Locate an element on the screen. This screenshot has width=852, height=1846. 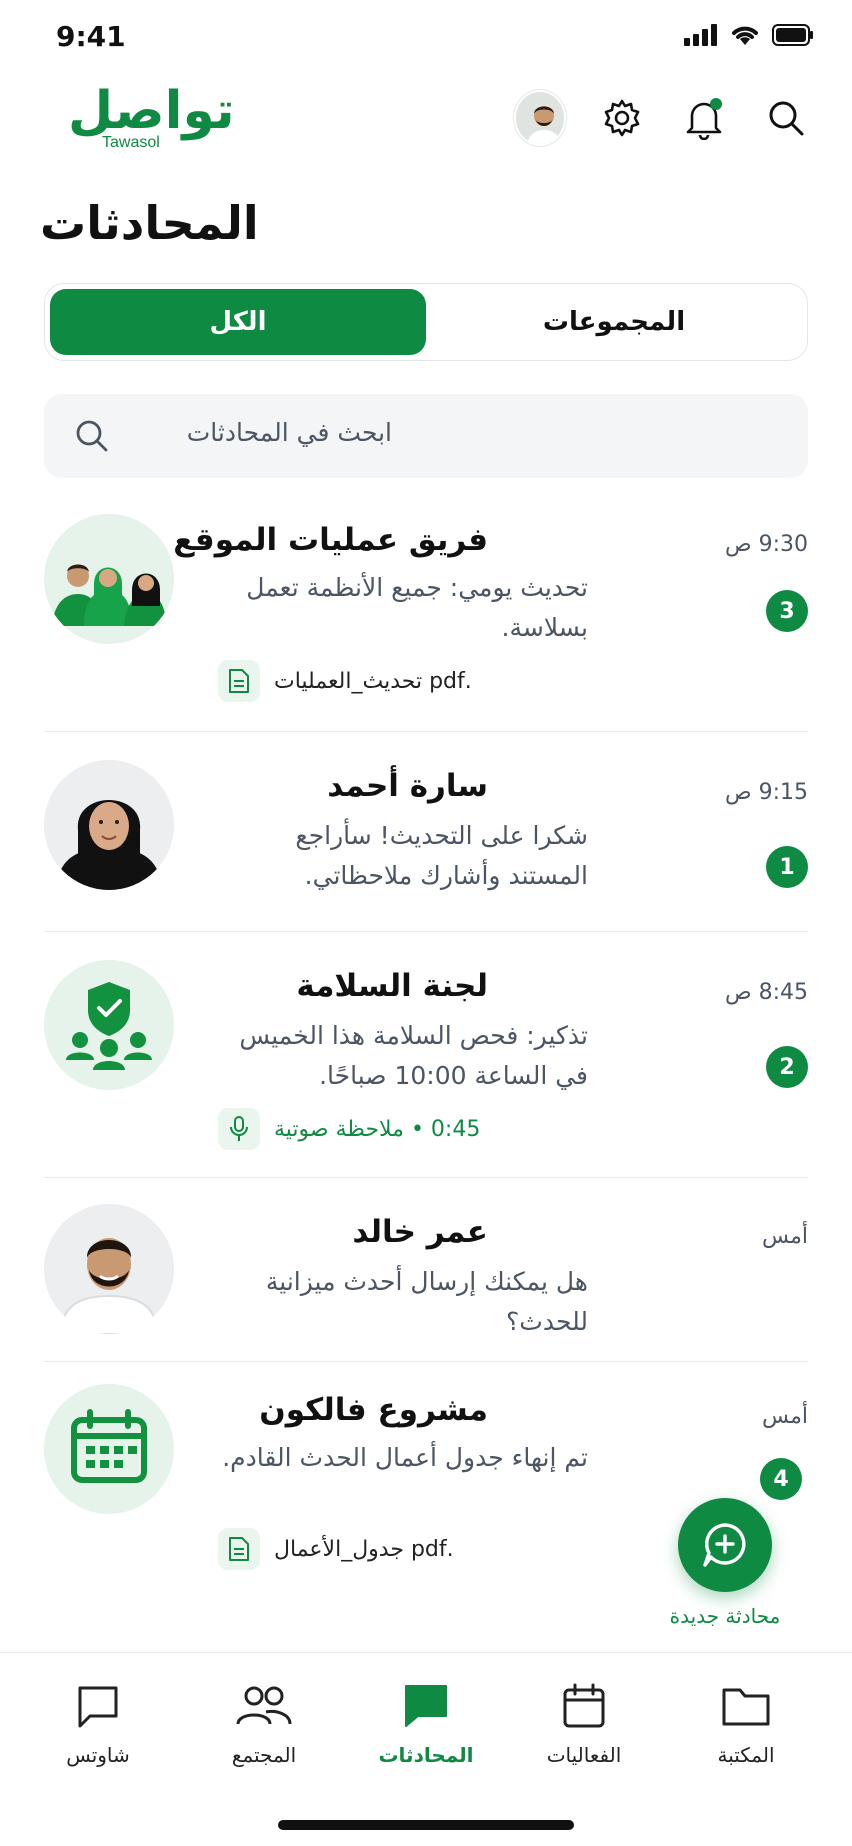
chat-bubble-filled-icon is located at coordinates (426, 1706).